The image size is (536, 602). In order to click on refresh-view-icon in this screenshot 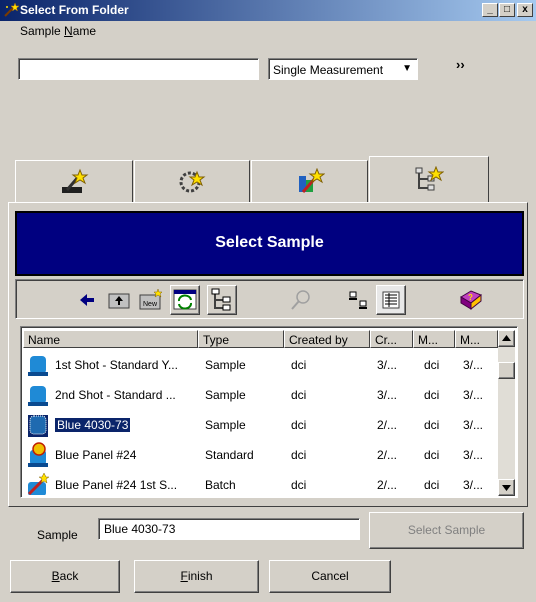, I will do `click(185, 300)`.